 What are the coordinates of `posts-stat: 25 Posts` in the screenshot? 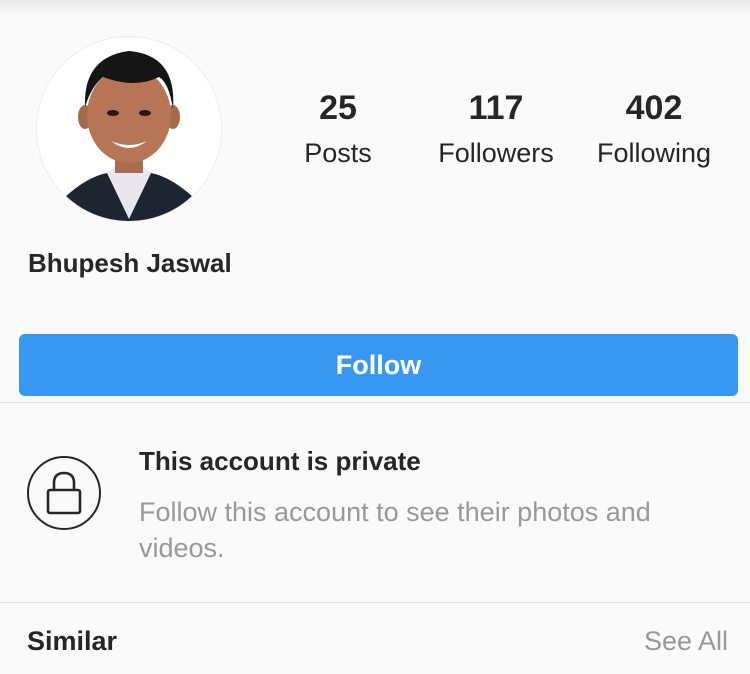 It's located at (338, 129).